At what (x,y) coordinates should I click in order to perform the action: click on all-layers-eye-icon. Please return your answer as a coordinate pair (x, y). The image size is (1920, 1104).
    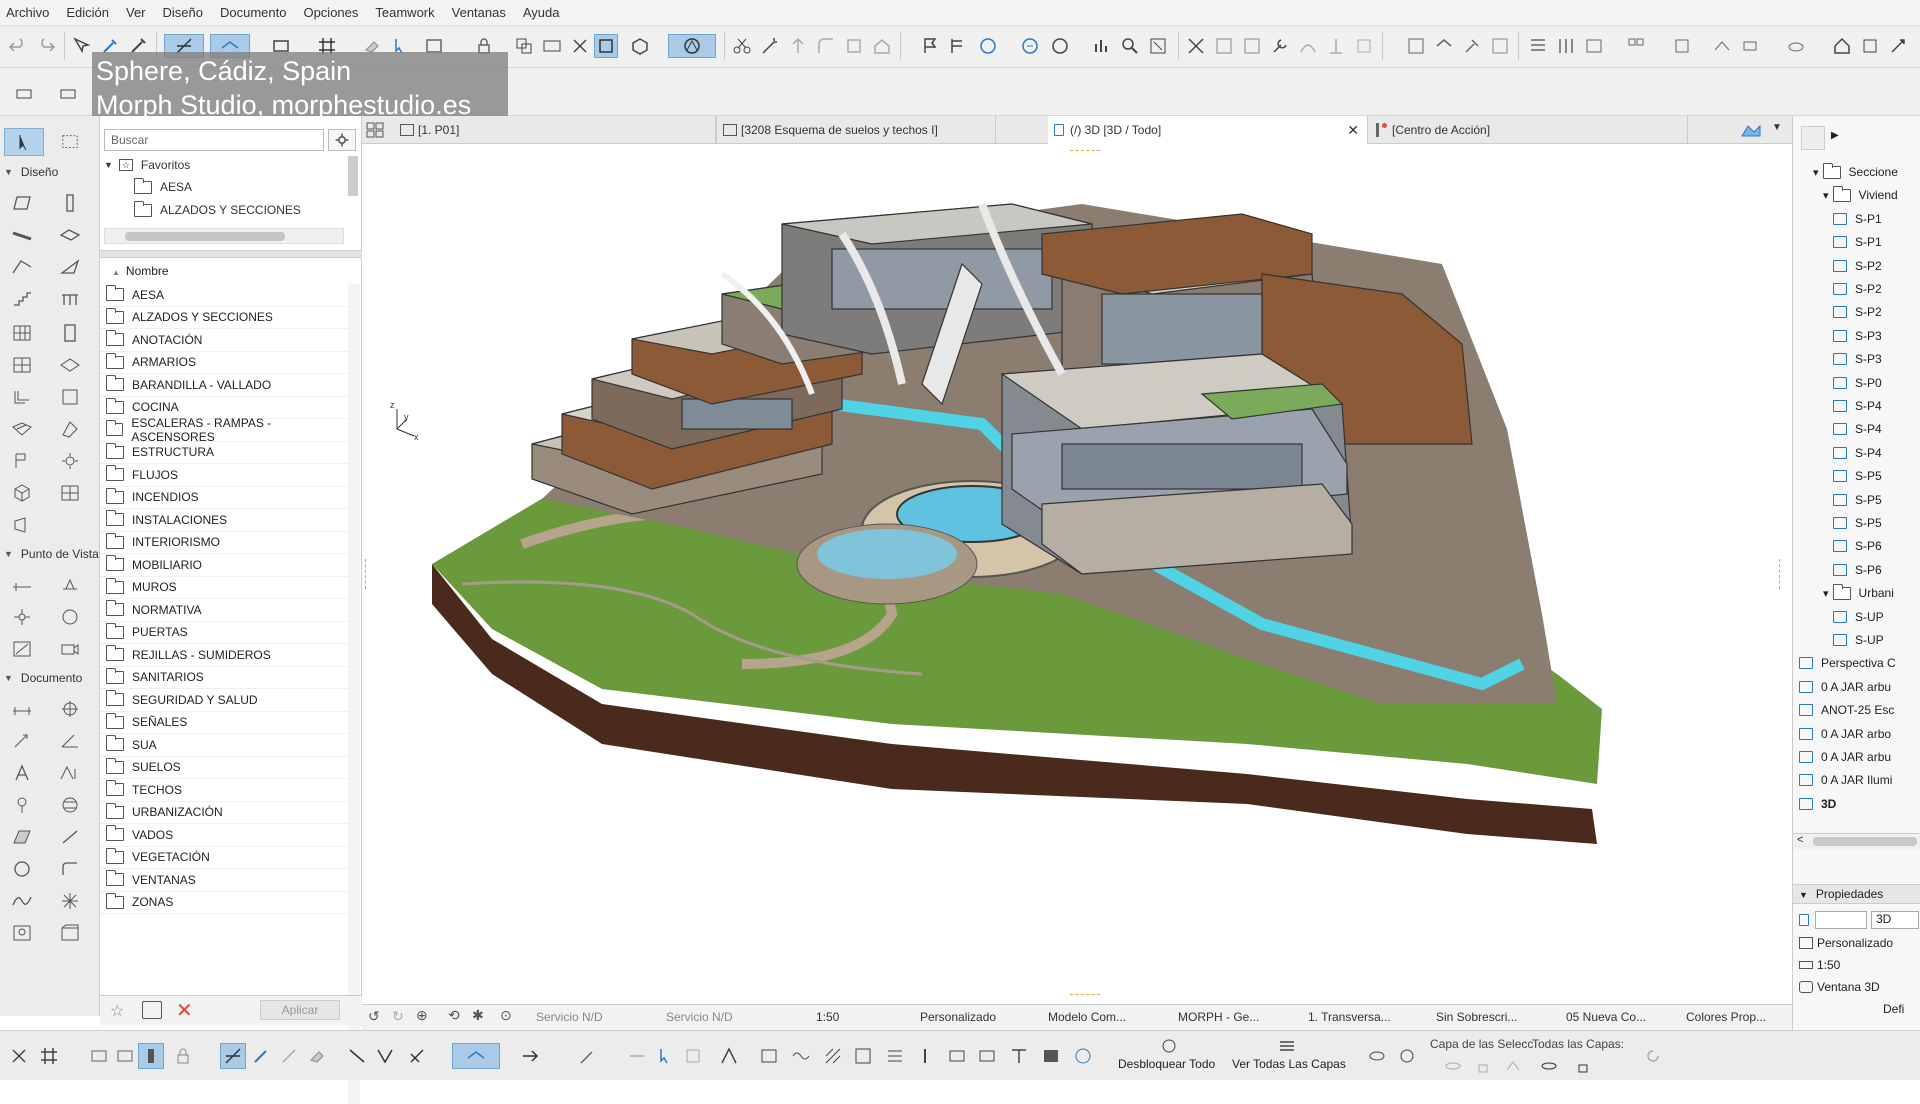
    Looking at the image, I should click on (1549, 1066).